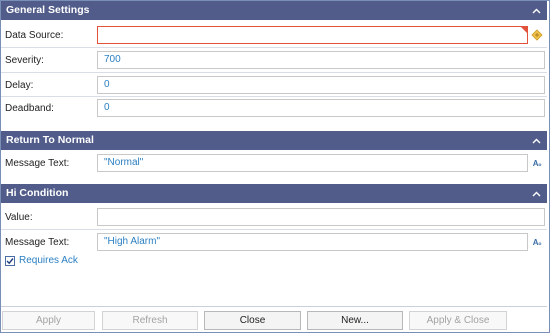 The image size is (550, 333). I want to click on data-source-input, so click(312, 35).